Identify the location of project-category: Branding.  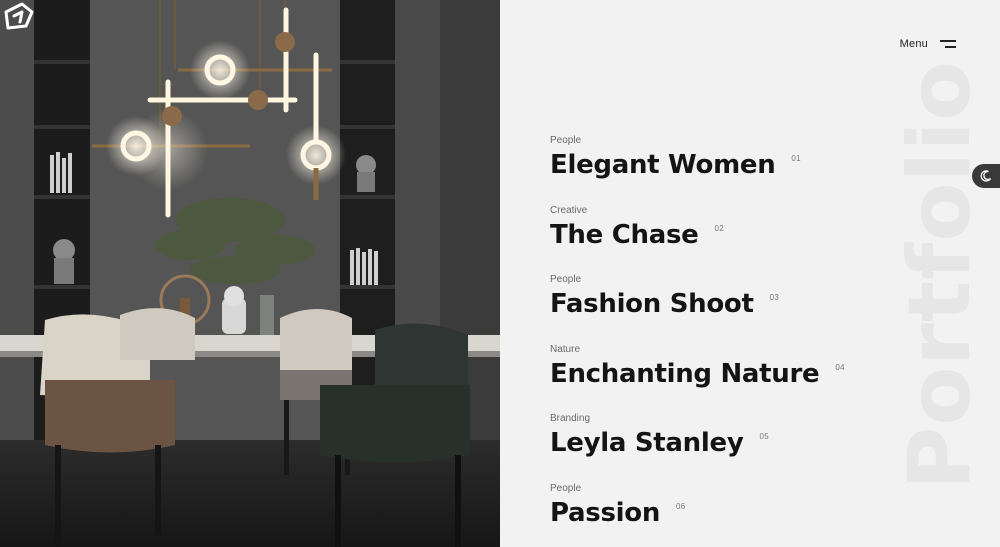
(570, 418).